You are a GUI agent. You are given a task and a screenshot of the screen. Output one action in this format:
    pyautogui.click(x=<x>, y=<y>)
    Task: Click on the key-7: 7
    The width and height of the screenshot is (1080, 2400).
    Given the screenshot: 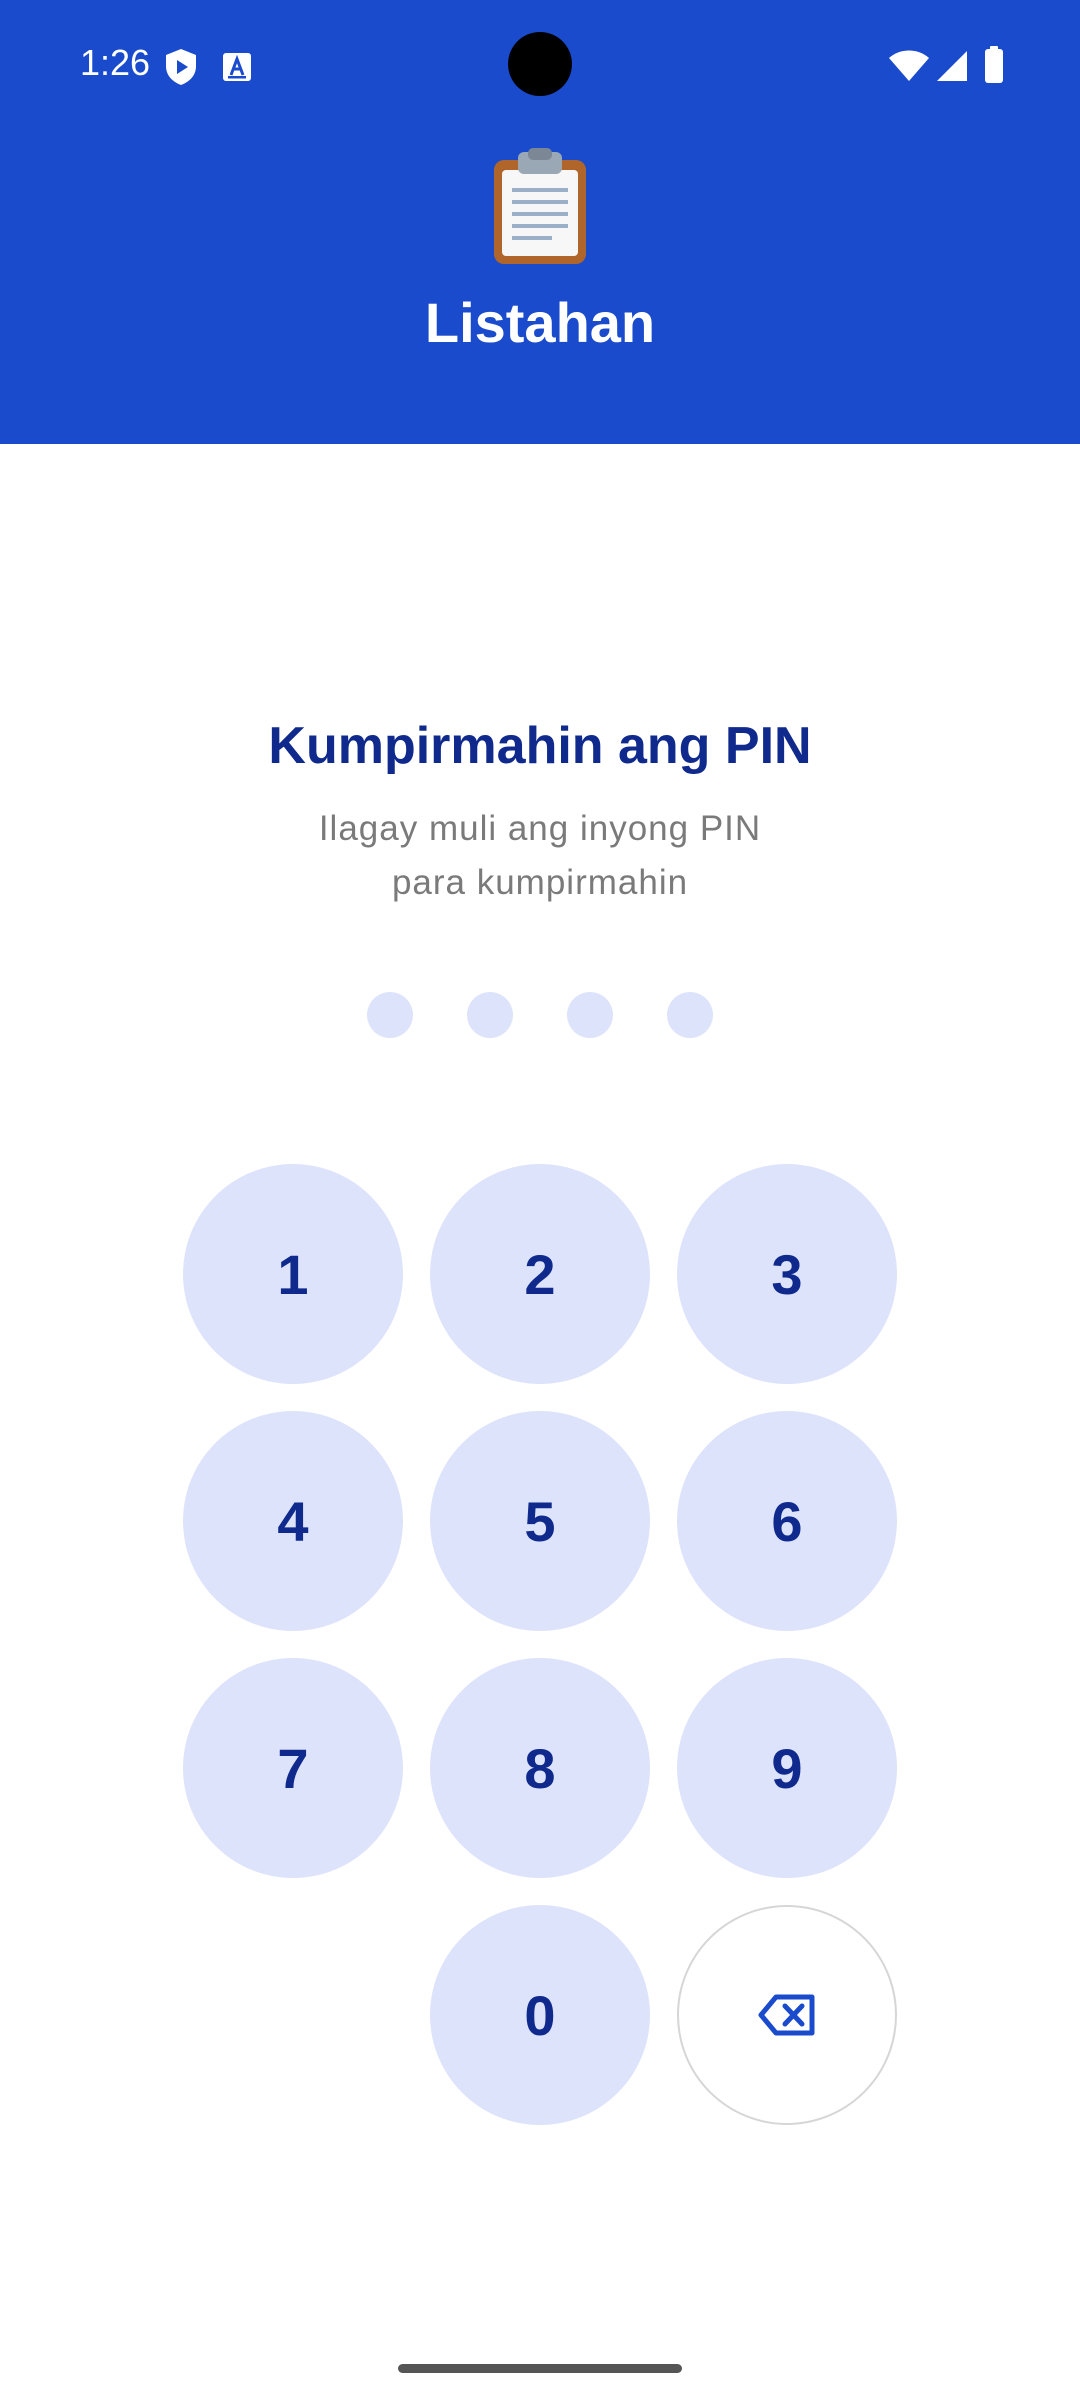 What is the action you would take?
    pyautogui.click(x=293, y=1768)
    